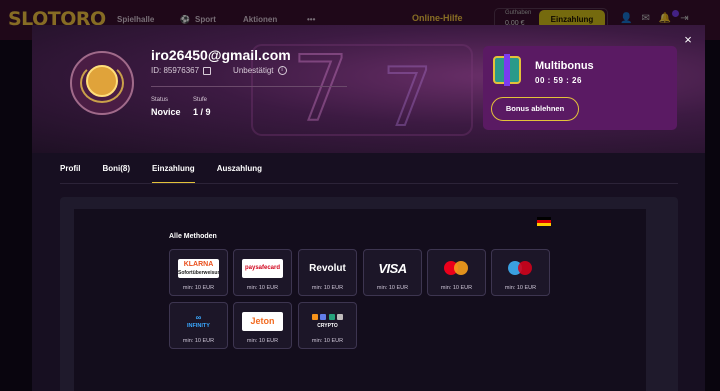  What do you see at coordinates (262, 268) in the screenshot?
I see `paysafecard-logo: paysafecard` at bounding box center [262, 268].